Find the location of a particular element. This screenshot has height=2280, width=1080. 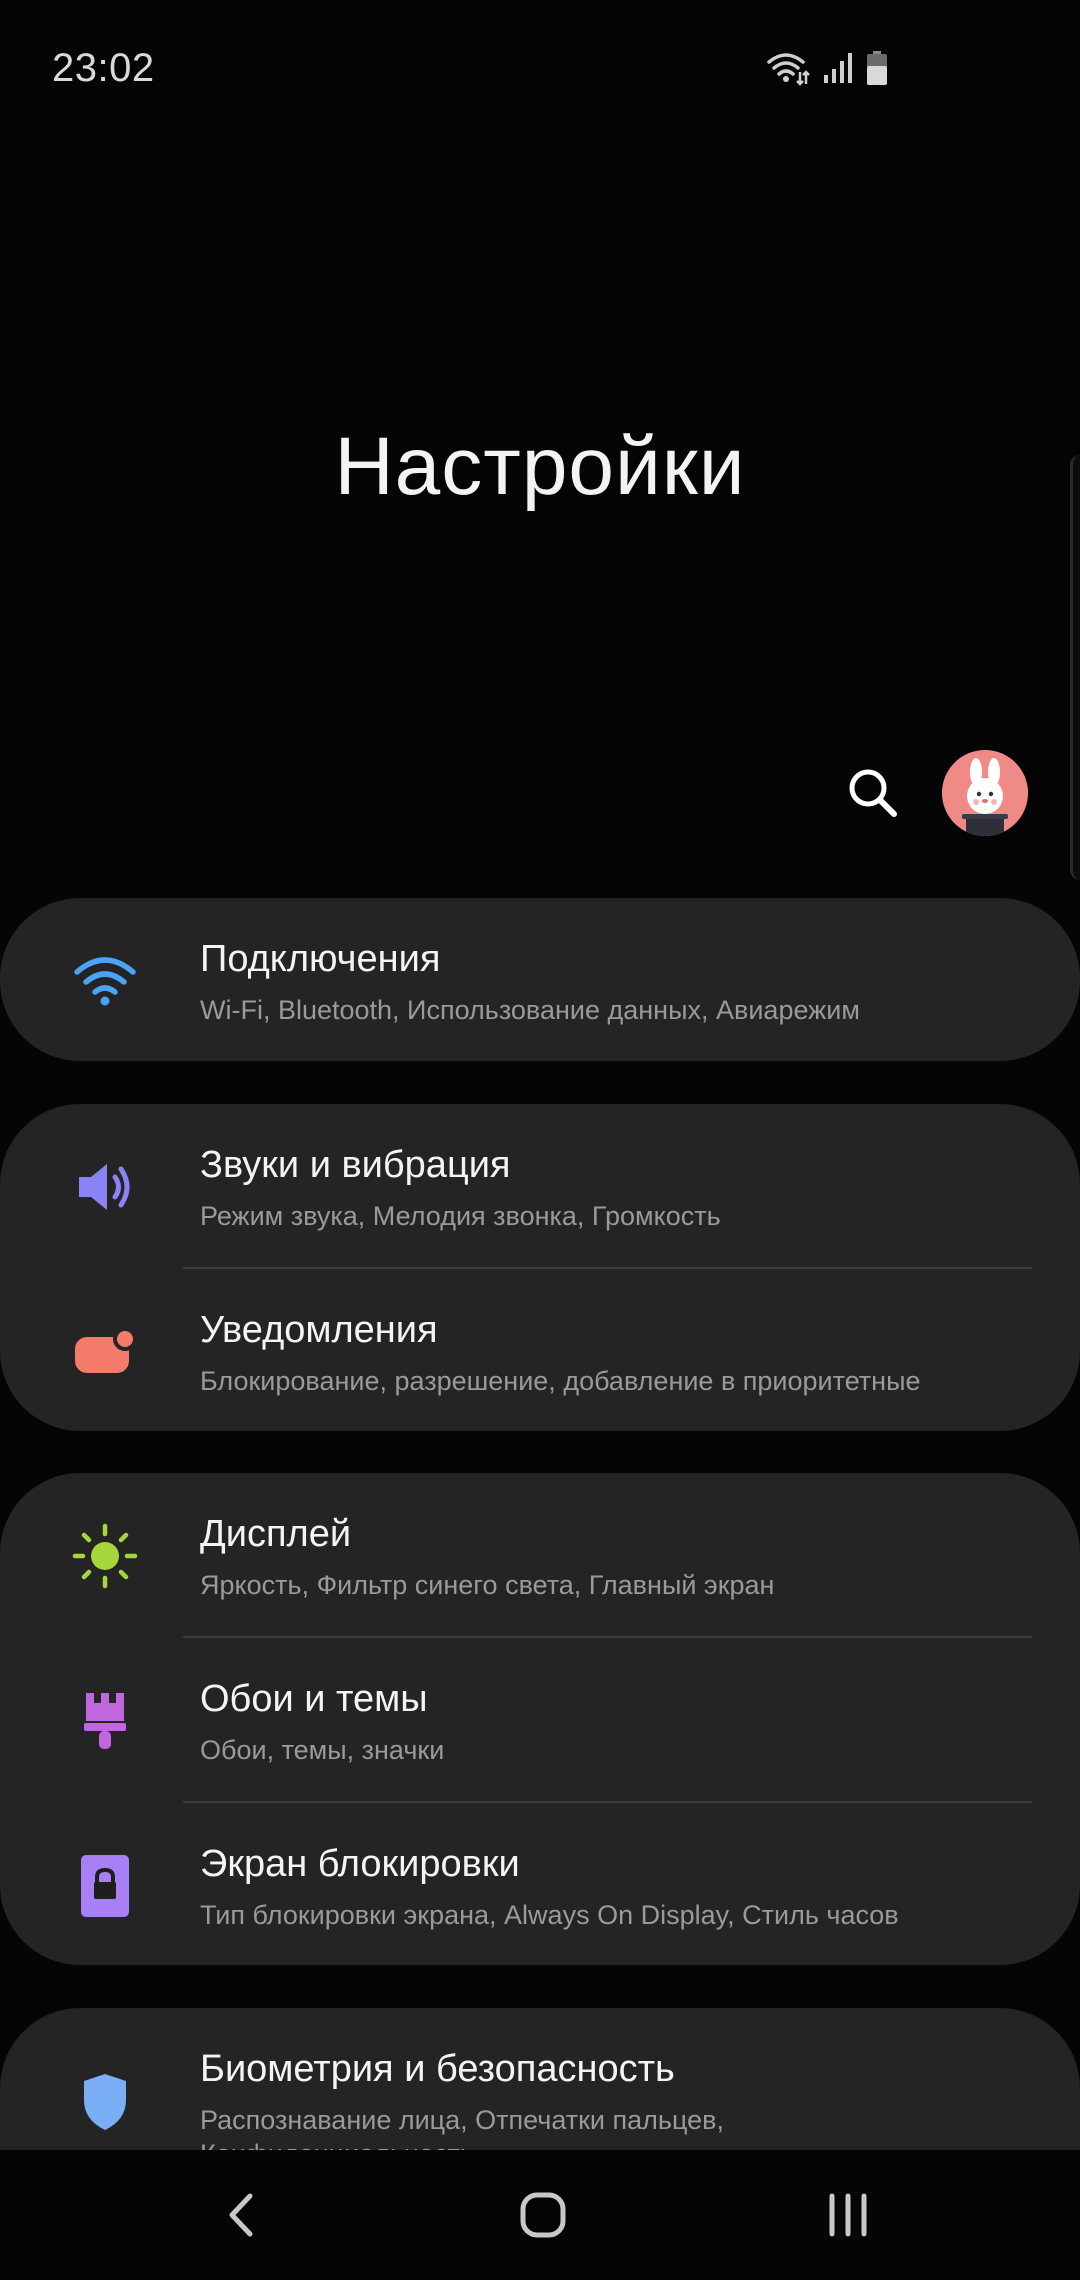

lock-icon is located at coordinates (105, 1886).